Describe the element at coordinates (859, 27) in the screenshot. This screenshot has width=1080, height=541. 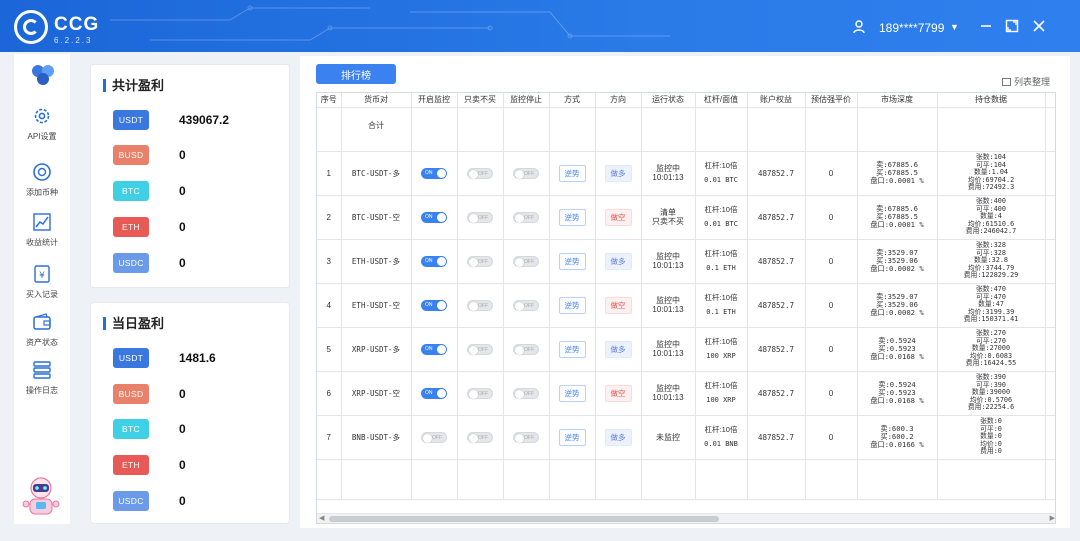
I see `user-icon` at that location.